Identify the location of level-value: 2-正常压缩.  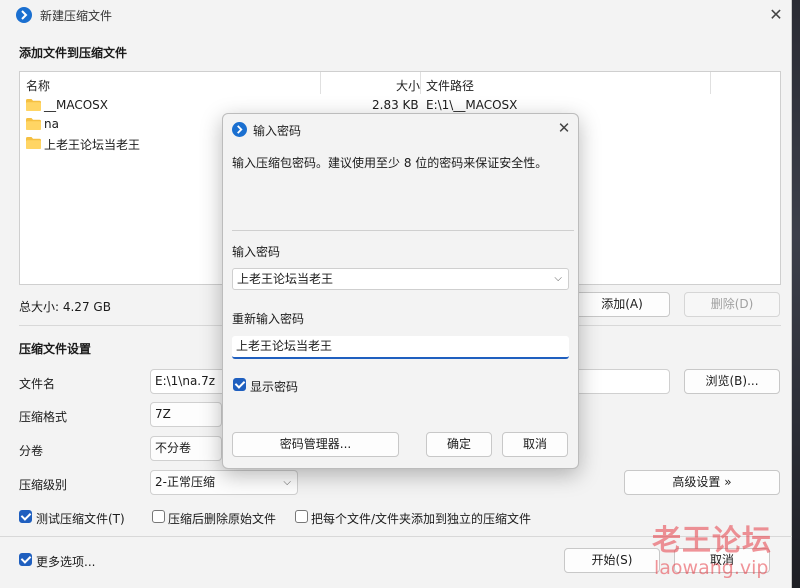
(185, 482).